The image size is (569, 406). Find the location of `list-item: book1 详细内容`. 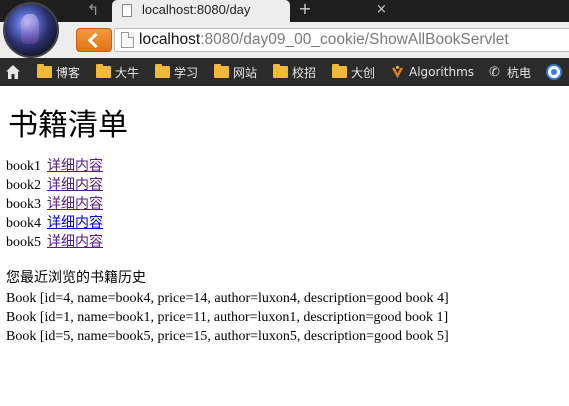

list-item: book1 详细内容 is located at coordinates (54, 166).